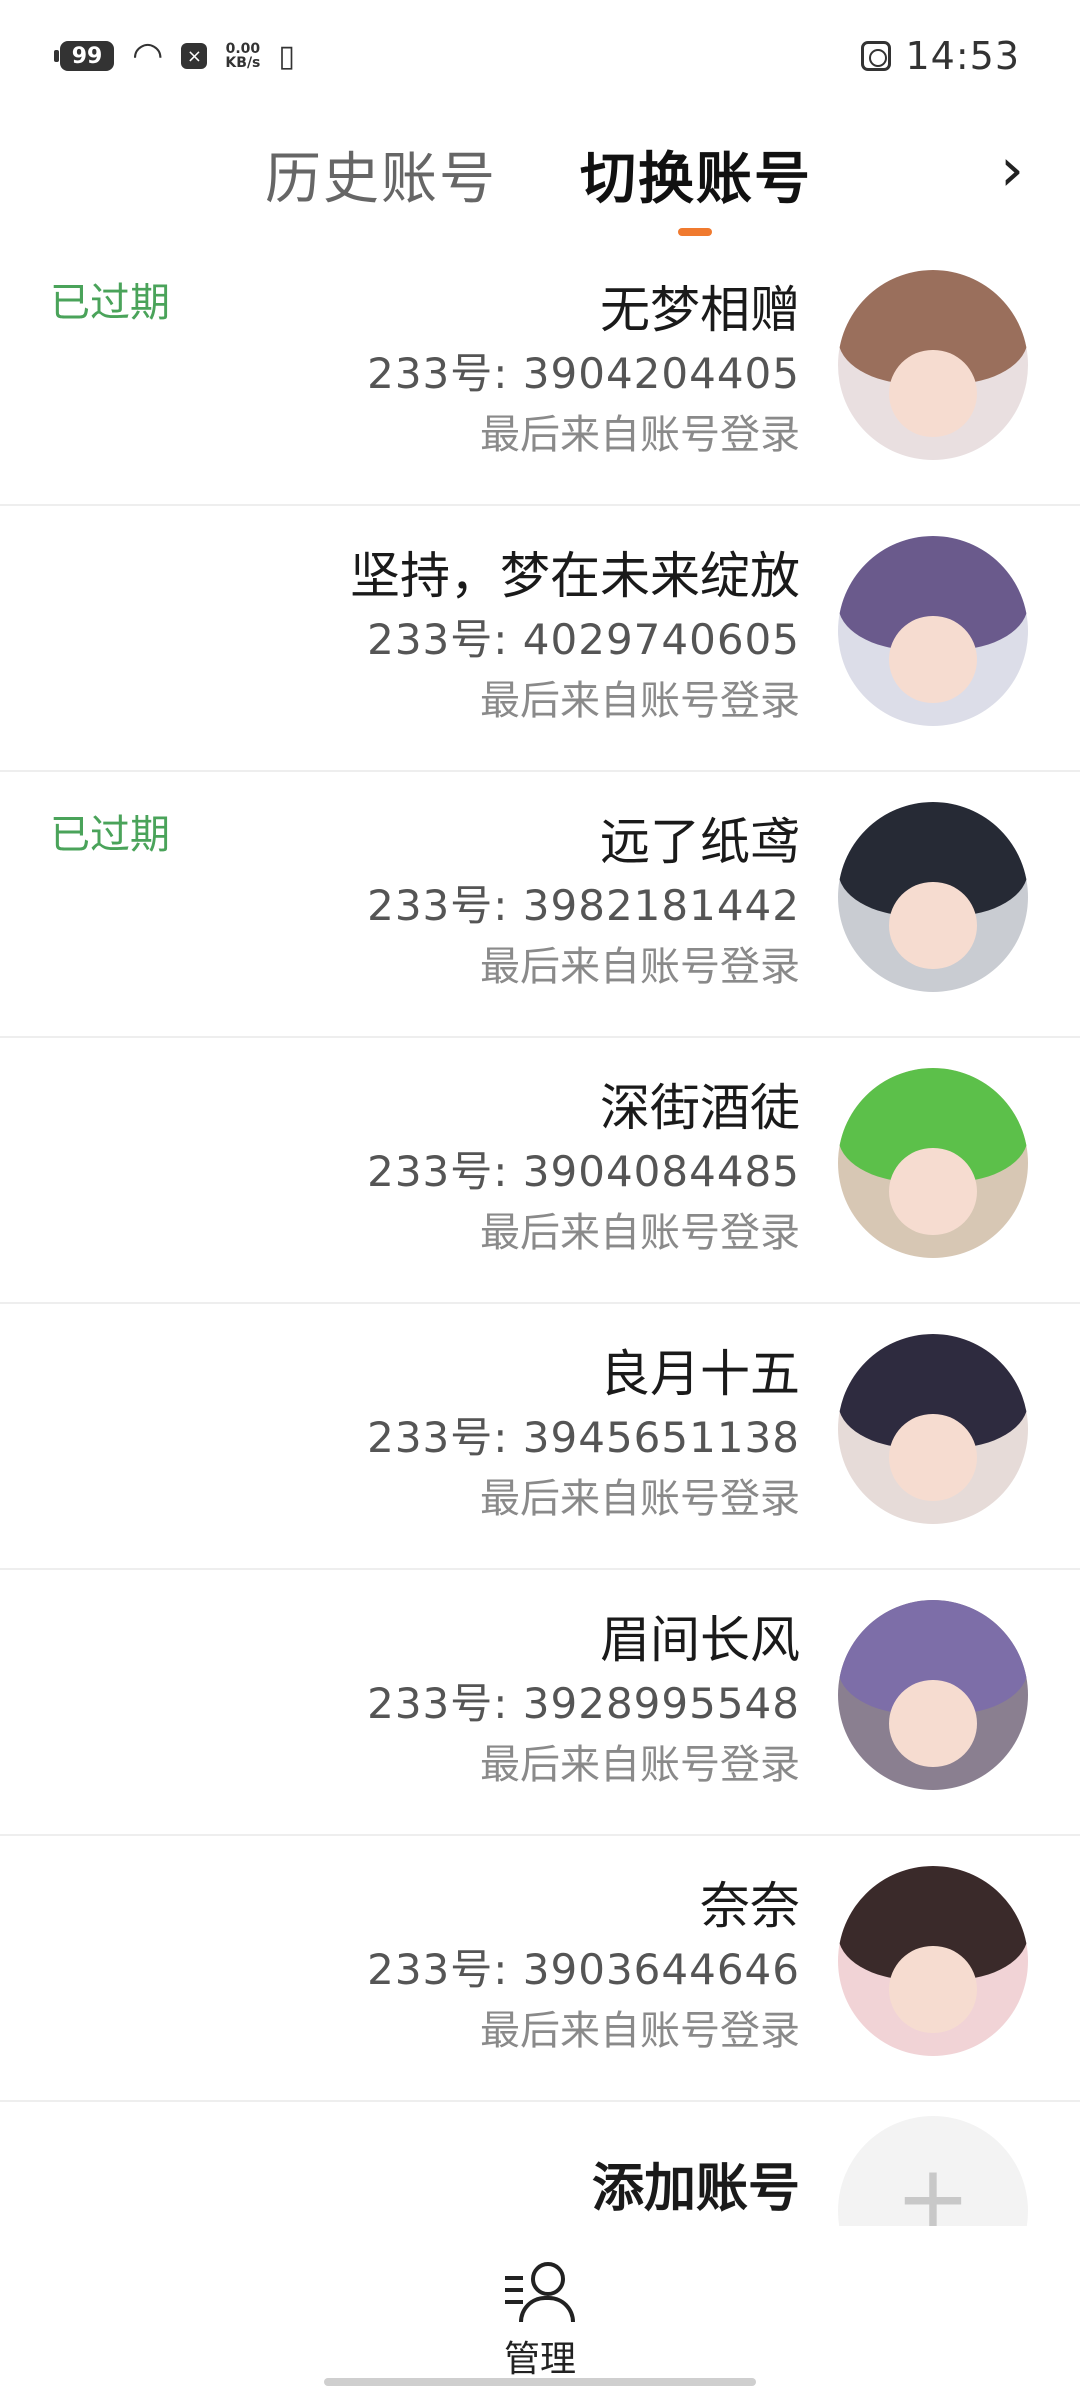 The image size is (1080, 2400). I want to click on vibrate-icon: ▯, so click(286, 56).